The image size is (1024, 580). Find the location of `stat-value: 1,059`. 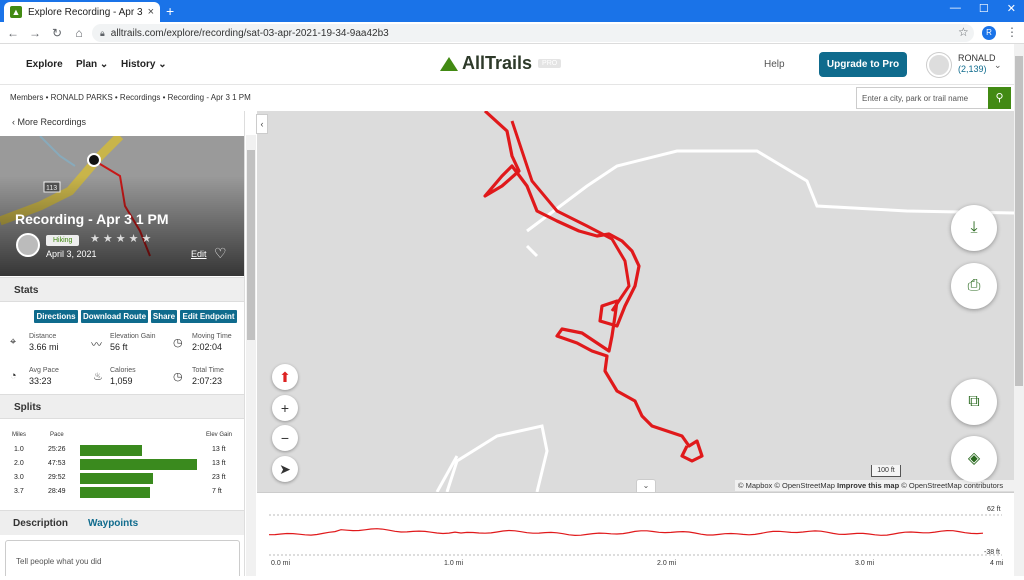

stat-value: 1,059 is located at coordinates (121, 381).